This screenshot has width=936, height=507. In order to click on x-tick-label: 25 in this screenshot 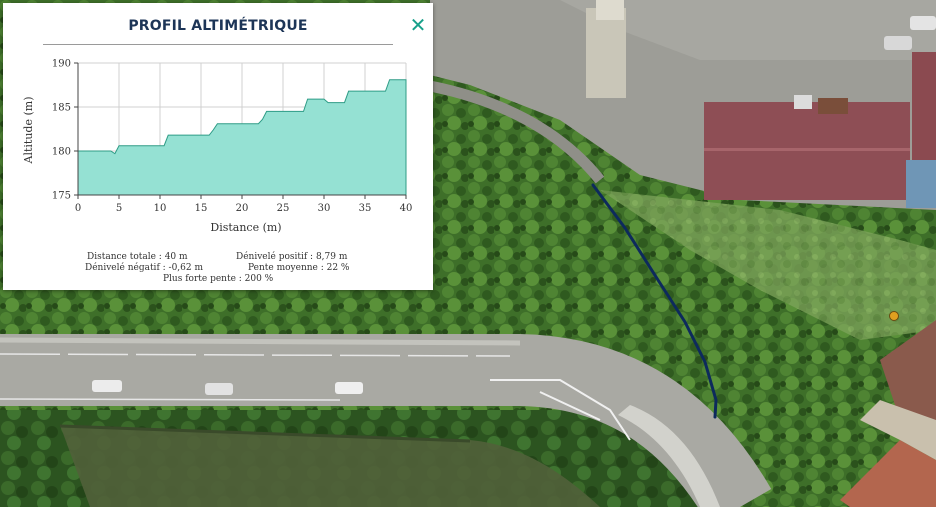, I will do `click(283, 208)`.